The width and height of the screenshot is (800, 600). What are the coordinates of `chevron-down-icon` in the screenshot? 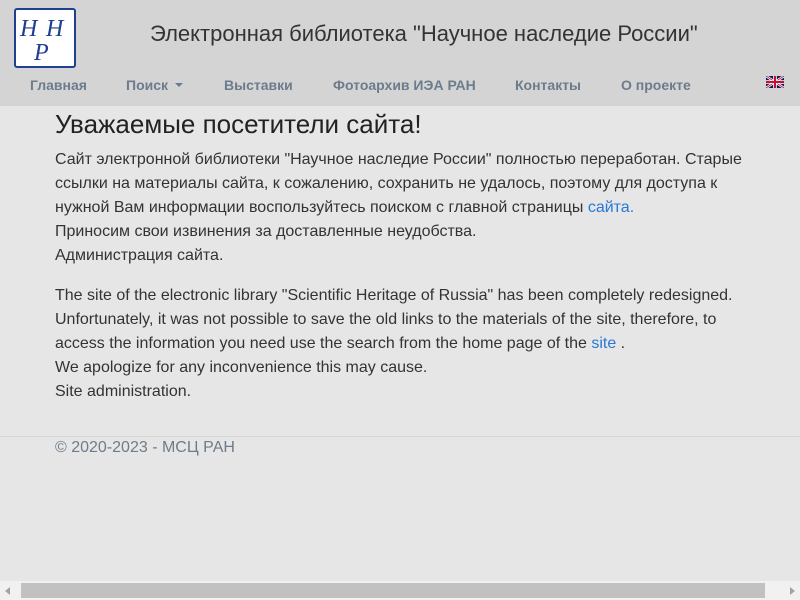 It's located at (179, 85).